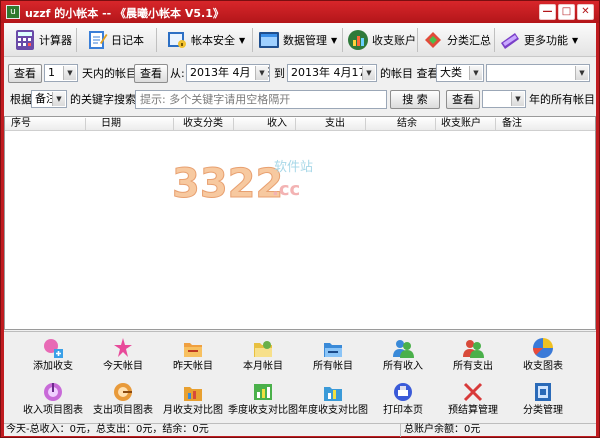 This screenshot has height=438, width=600. Describe the element at coordinates (333, 348) in the screenshot. I see `all-accounts-icon` at that location.